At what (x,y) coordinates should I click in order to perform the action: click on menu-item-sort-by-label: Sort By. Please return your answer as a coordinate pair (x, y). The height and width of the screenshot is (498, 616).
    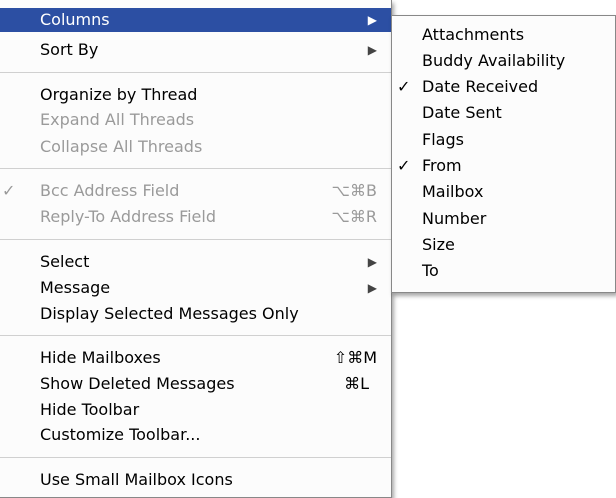
    Looking at the image, I should click on (69, 49).